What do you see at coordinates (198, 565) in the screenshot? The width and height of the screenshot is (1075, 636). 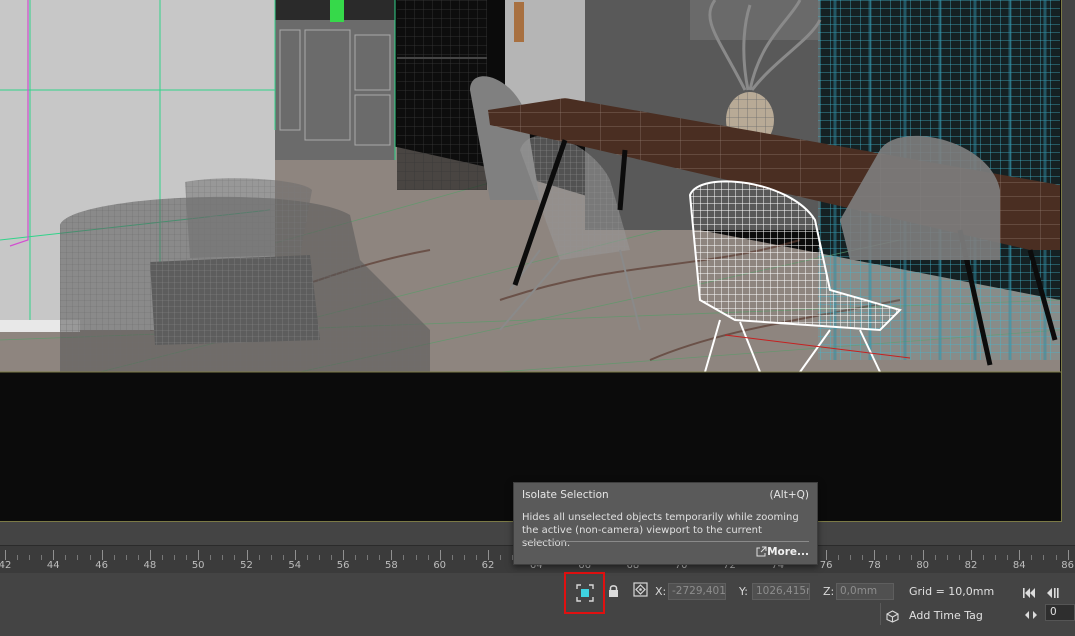 I see `timeline-tick-label: 50` at bounding box center [198, 565].